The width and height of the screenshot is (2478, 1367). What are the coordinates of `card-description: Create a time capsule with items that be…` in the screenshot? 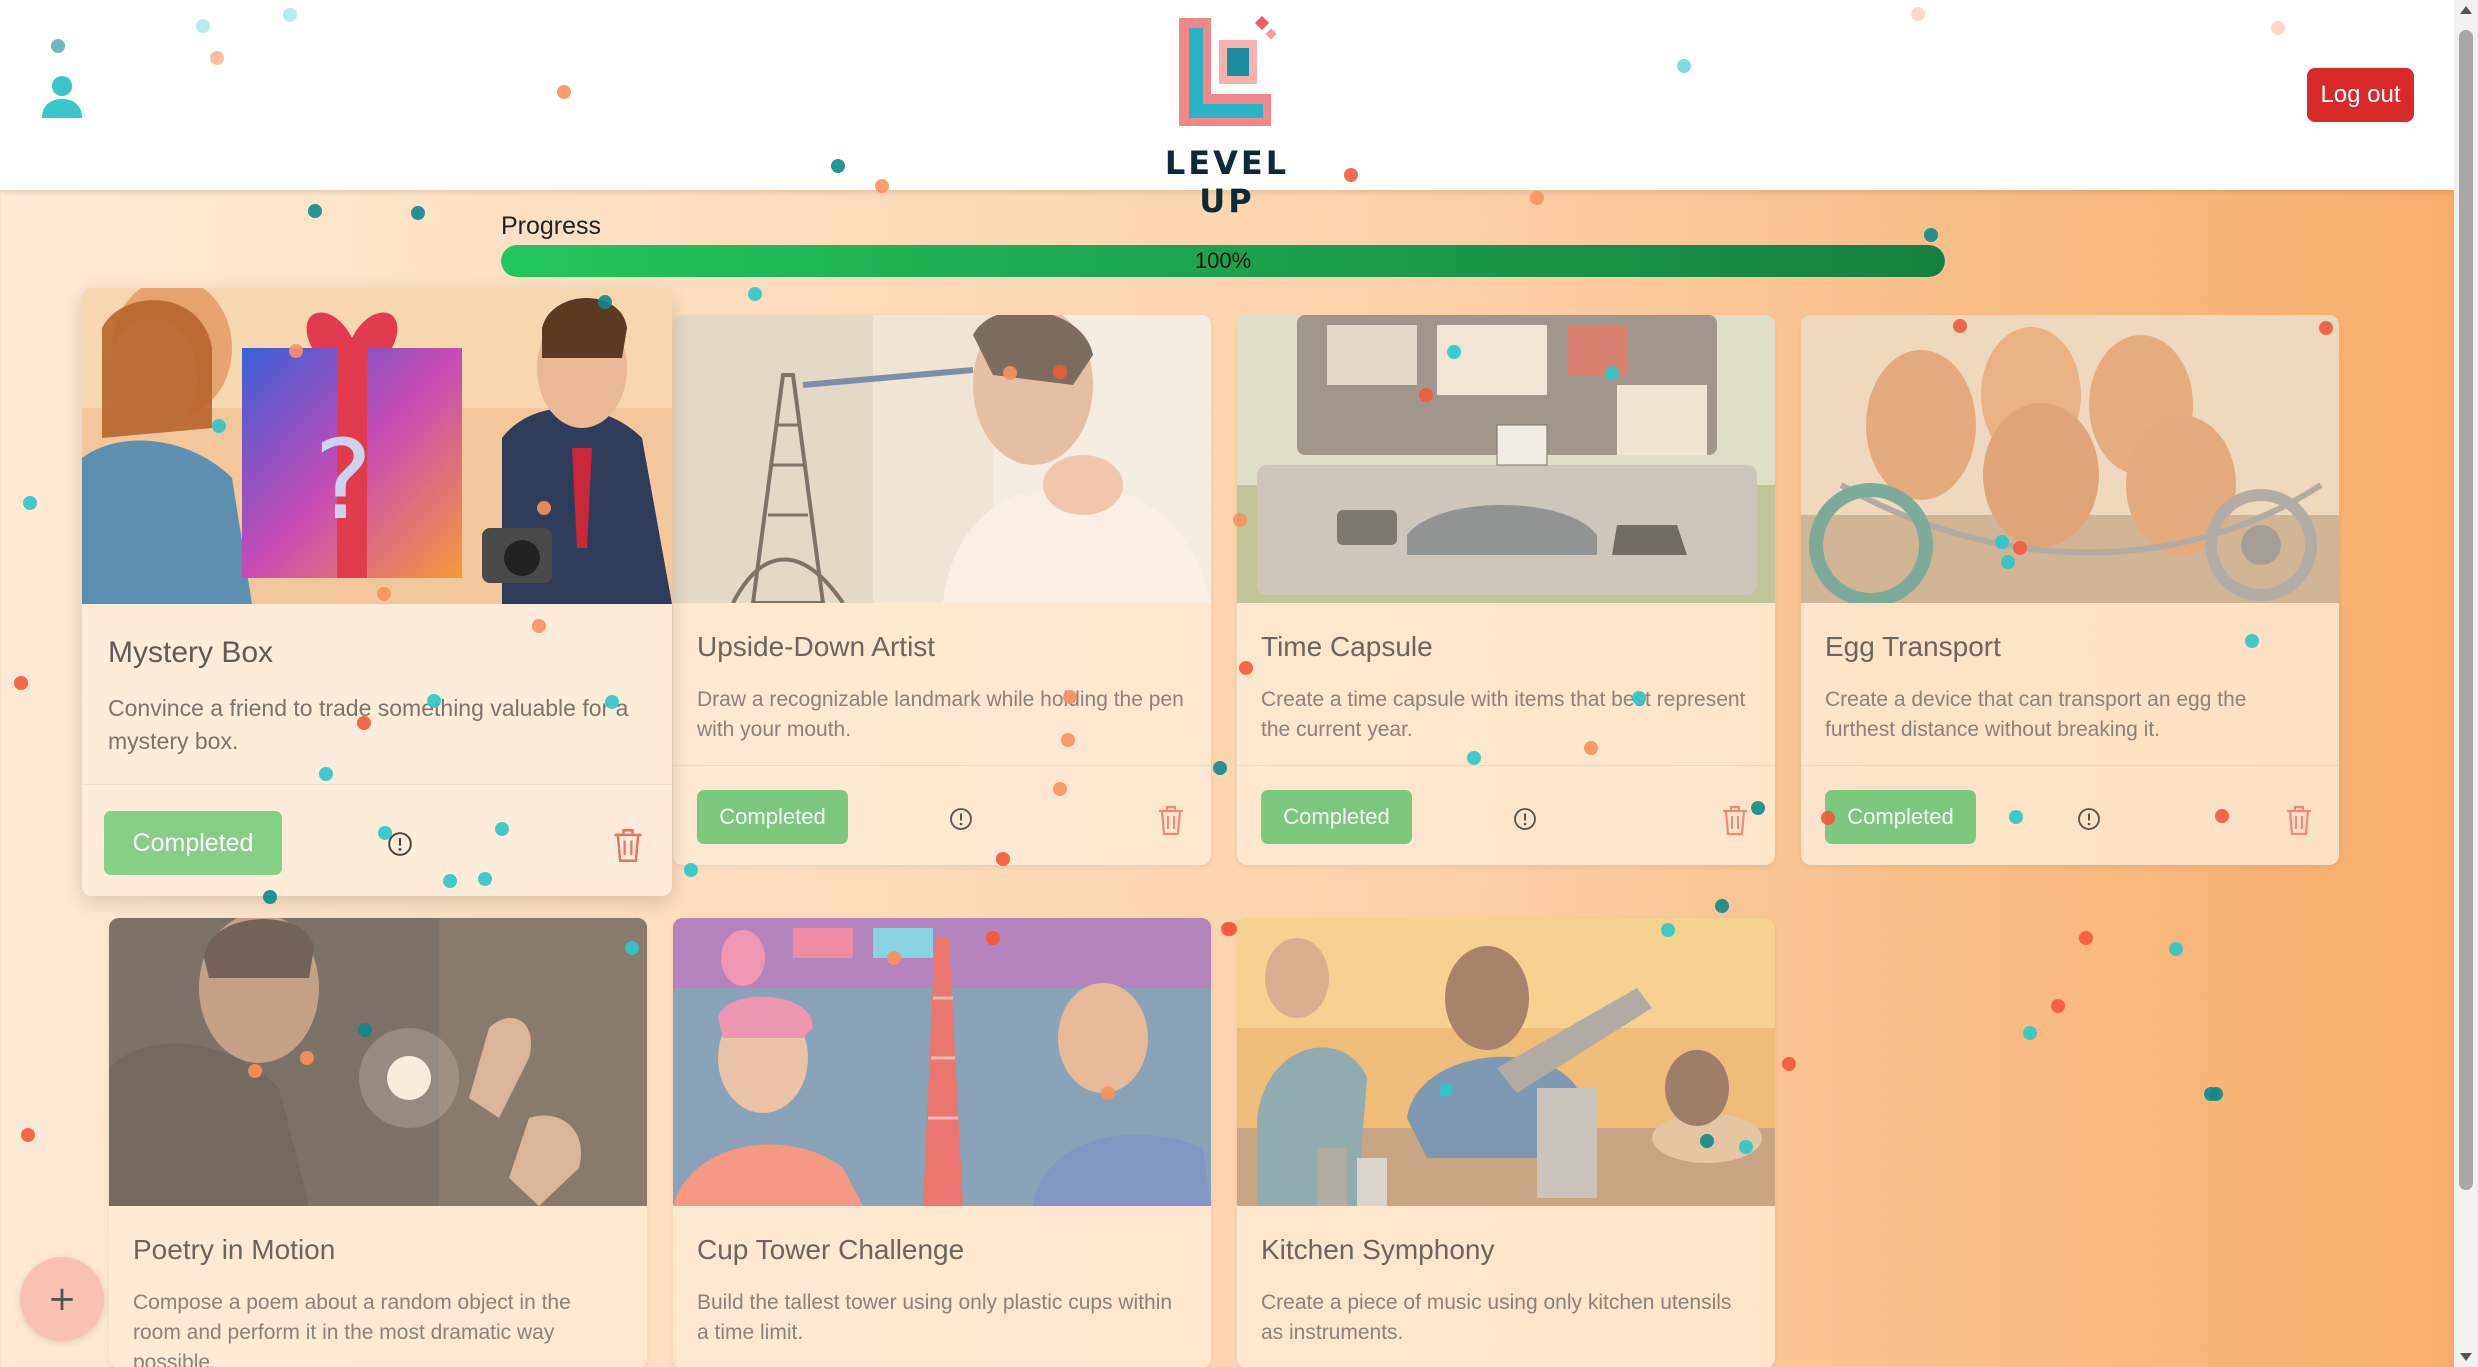 It's located at (1503, 714).